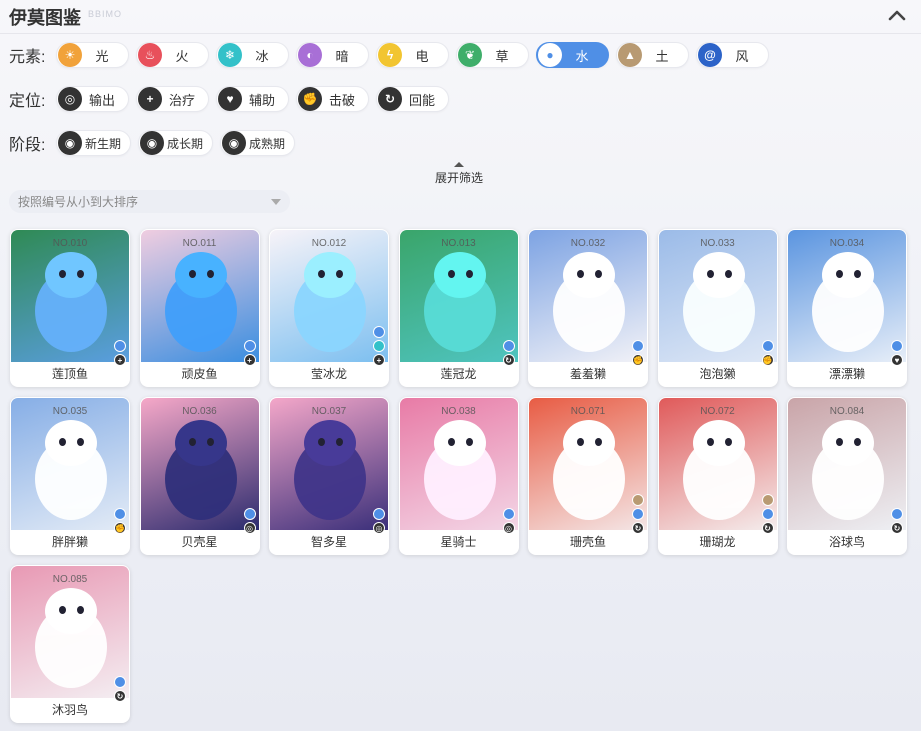 The height and width of the screenshot is (731, 921). Describe the element at coordinates (459, 164) in the screenshot. I see `expand-arrow-icon` at that location.